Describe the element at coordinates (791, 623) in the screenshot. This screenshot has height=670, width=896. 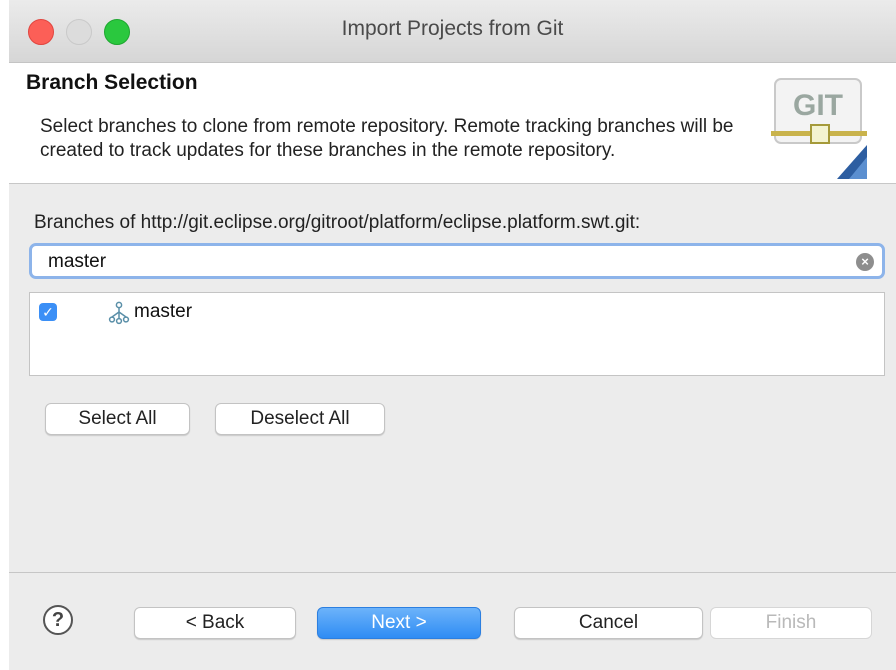
I see `finish-button: Finish` at that location.